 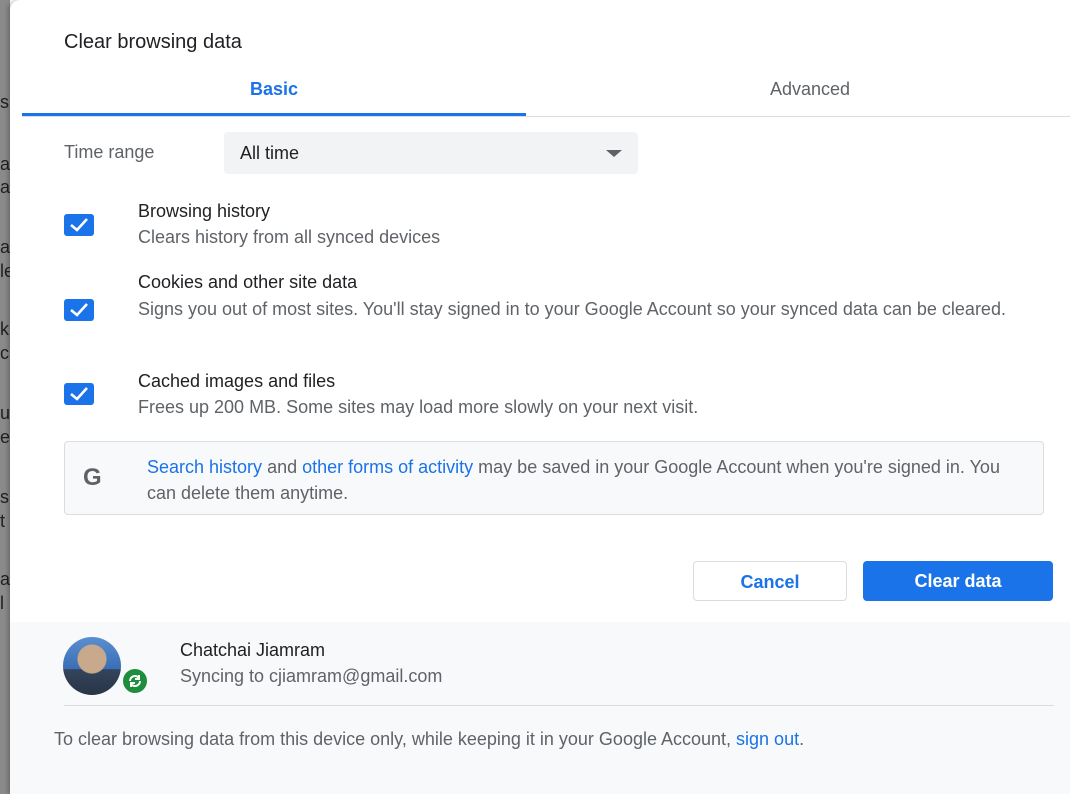 I want to click on tab-bar: Basic Advanced, so click(x=546, y=93).